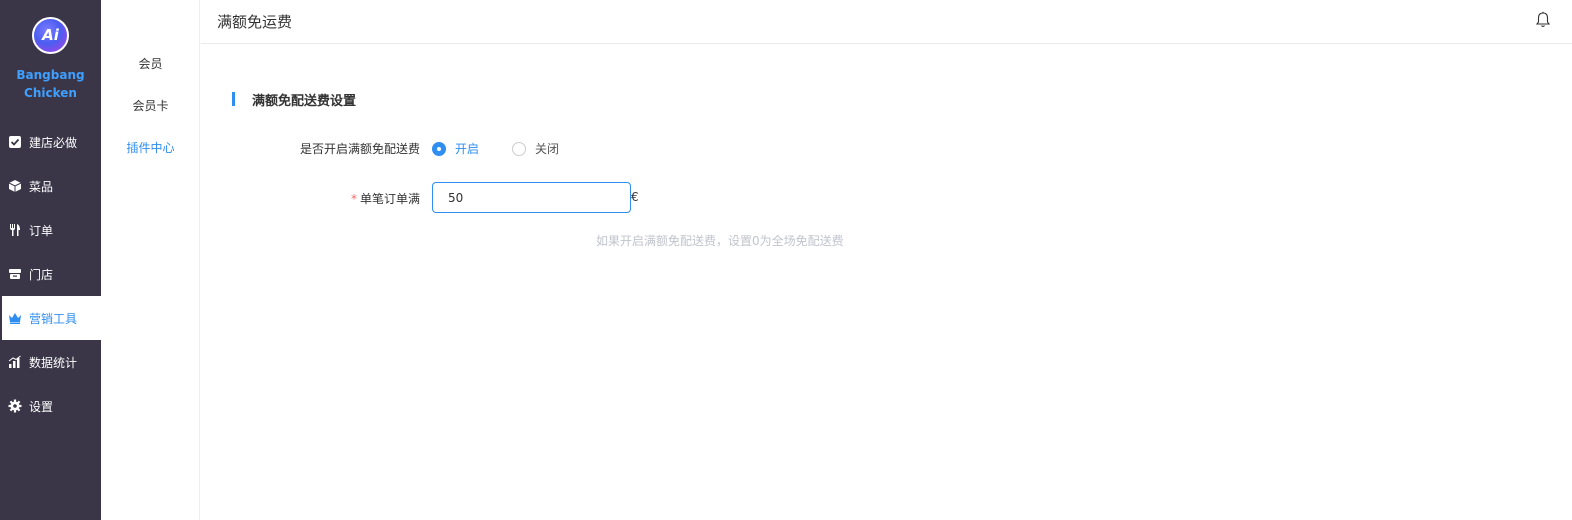 This screenshot has width=1572, height=520. I want to click on chart-icon, so click(15, 362).